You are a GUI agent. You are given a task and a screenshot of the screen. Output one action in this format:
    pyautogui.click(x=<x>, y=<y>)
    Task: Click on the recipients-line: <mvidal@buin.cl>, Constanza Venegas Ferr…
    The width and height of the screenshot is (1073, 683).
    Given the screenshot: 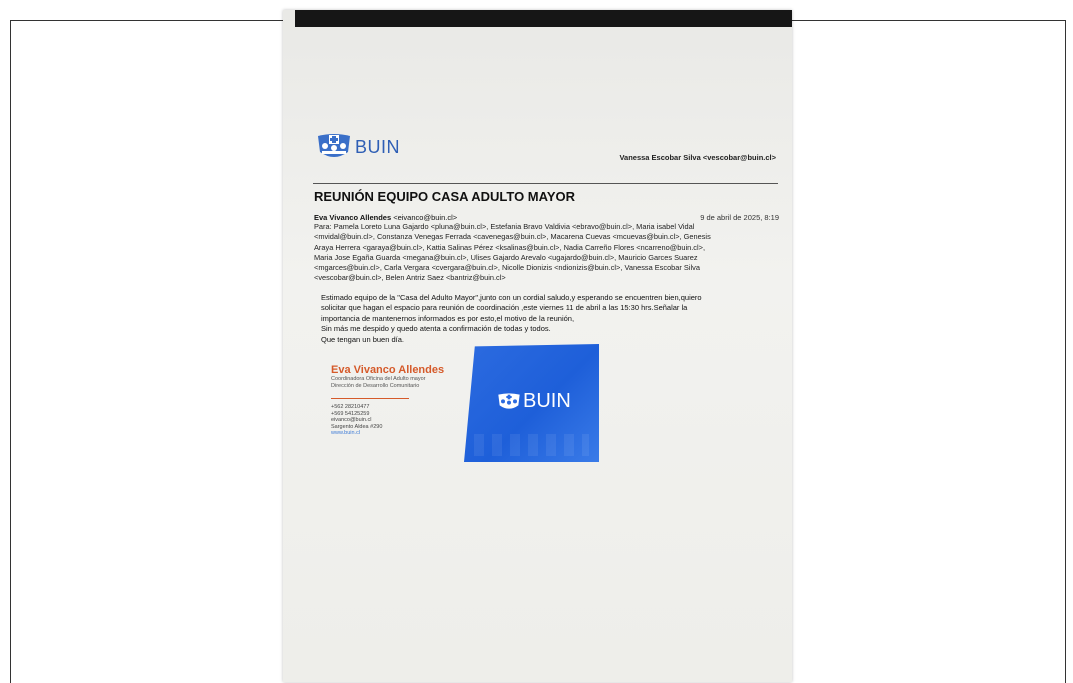 What is the action you would take?
    pyautogui.click(x=512, y=237)
    